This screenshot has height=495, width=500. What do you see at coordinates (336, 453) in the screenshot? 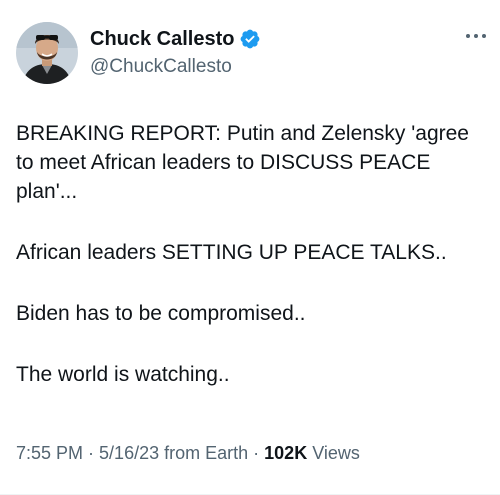
I see `views-label: Views` at bounding box center [336, 453].